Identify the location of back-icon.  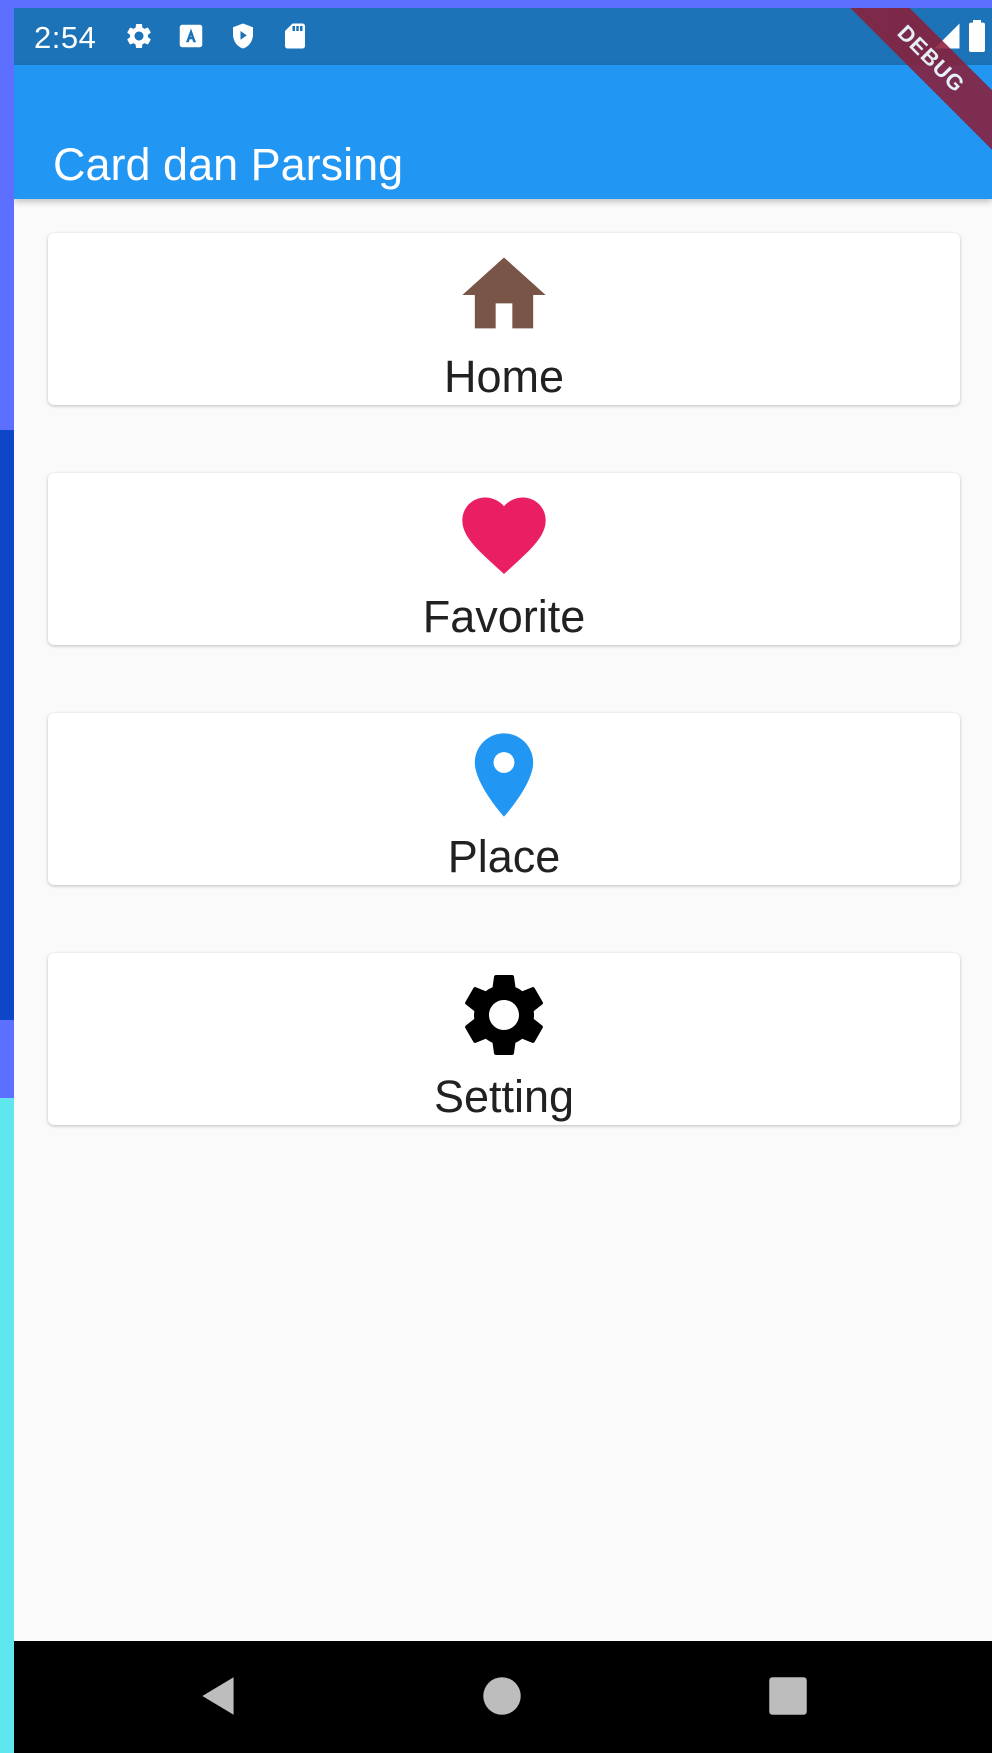
(219, 1696).